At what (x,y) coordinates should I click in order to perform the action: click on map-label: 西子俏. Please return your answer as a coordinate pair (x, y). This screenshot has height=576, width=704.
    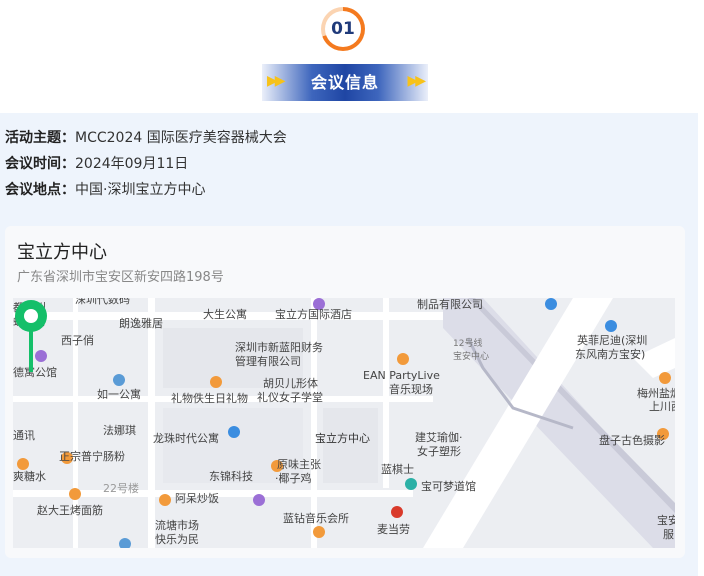
    Looking at the image, I should click on (77, 340).